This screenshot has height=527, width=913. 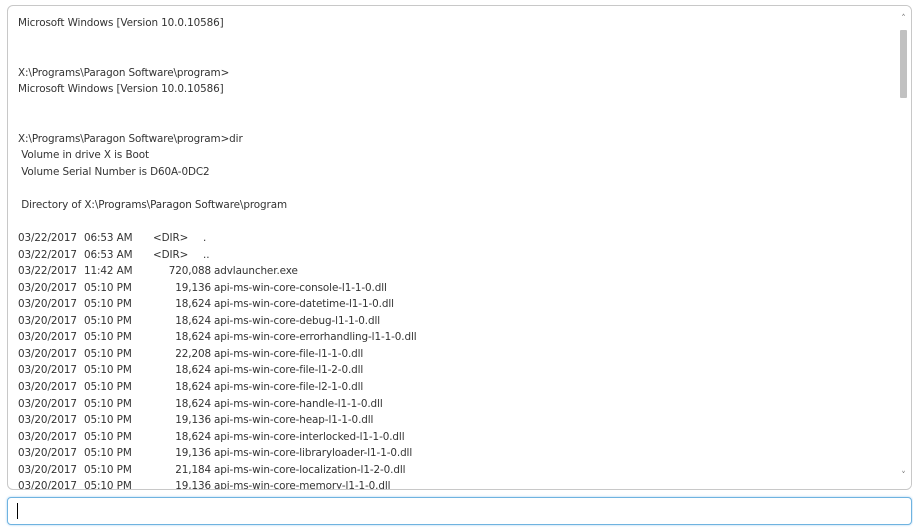 I want to click on listing-size: 720,088, so click(x=189, y=271).